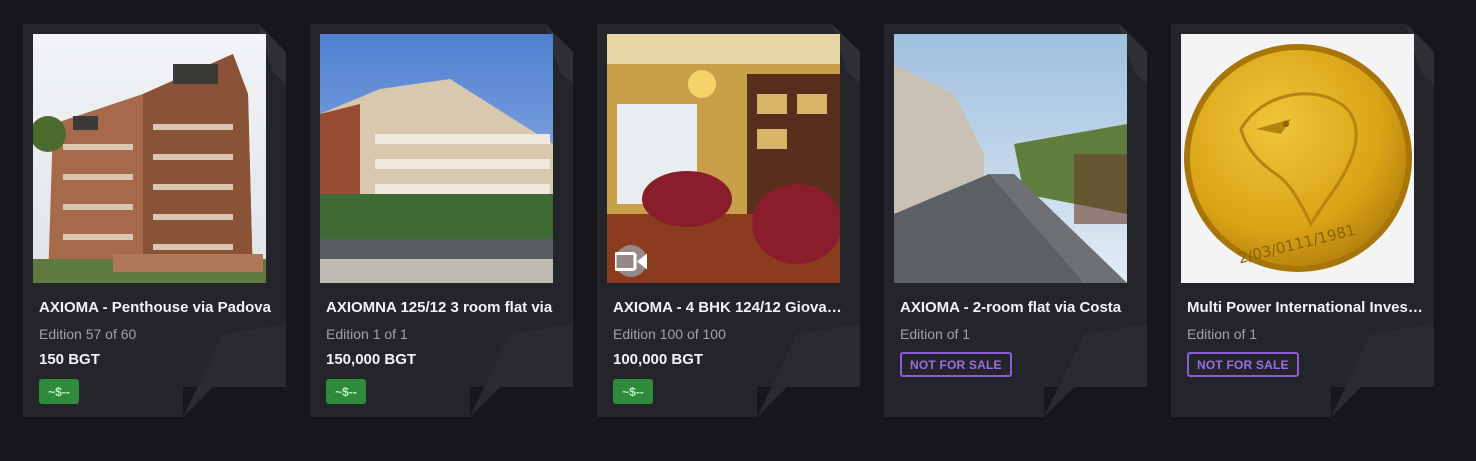  What do you see at coordinates (1305, 307) in the screenshot?
I see `card-title: Multi Power International Investment` at bounding box center [1305, 307].